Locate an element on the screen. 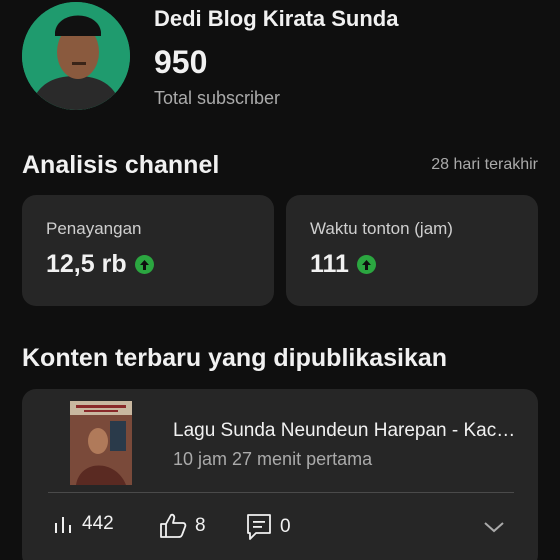  subscriber-count: 950 is located at coordinates (181, 62).